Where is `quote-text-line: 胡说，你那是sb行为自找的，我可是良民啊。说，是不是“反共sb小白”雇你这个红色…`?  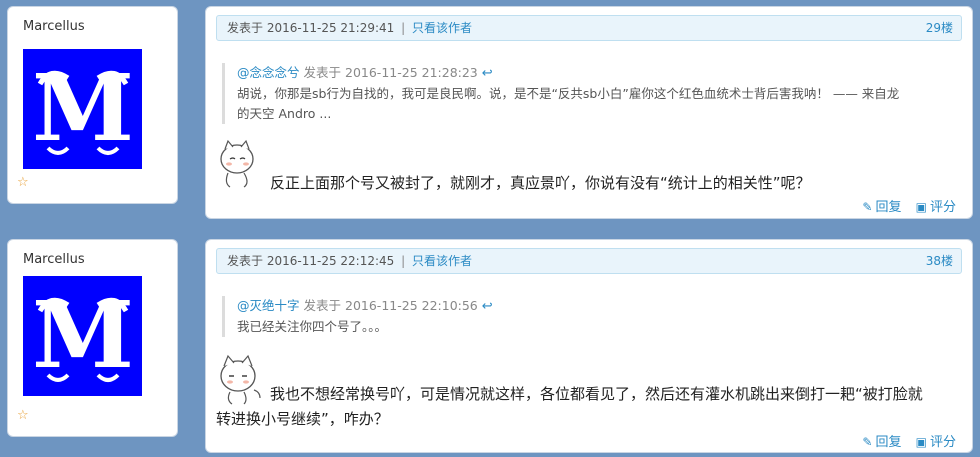
quote-text-line: 胡说，你那是sb行为自找的，我可是良民啊。说，是不是“反共sb小白”雇你这个红色… is located at coordinates (568, 93).